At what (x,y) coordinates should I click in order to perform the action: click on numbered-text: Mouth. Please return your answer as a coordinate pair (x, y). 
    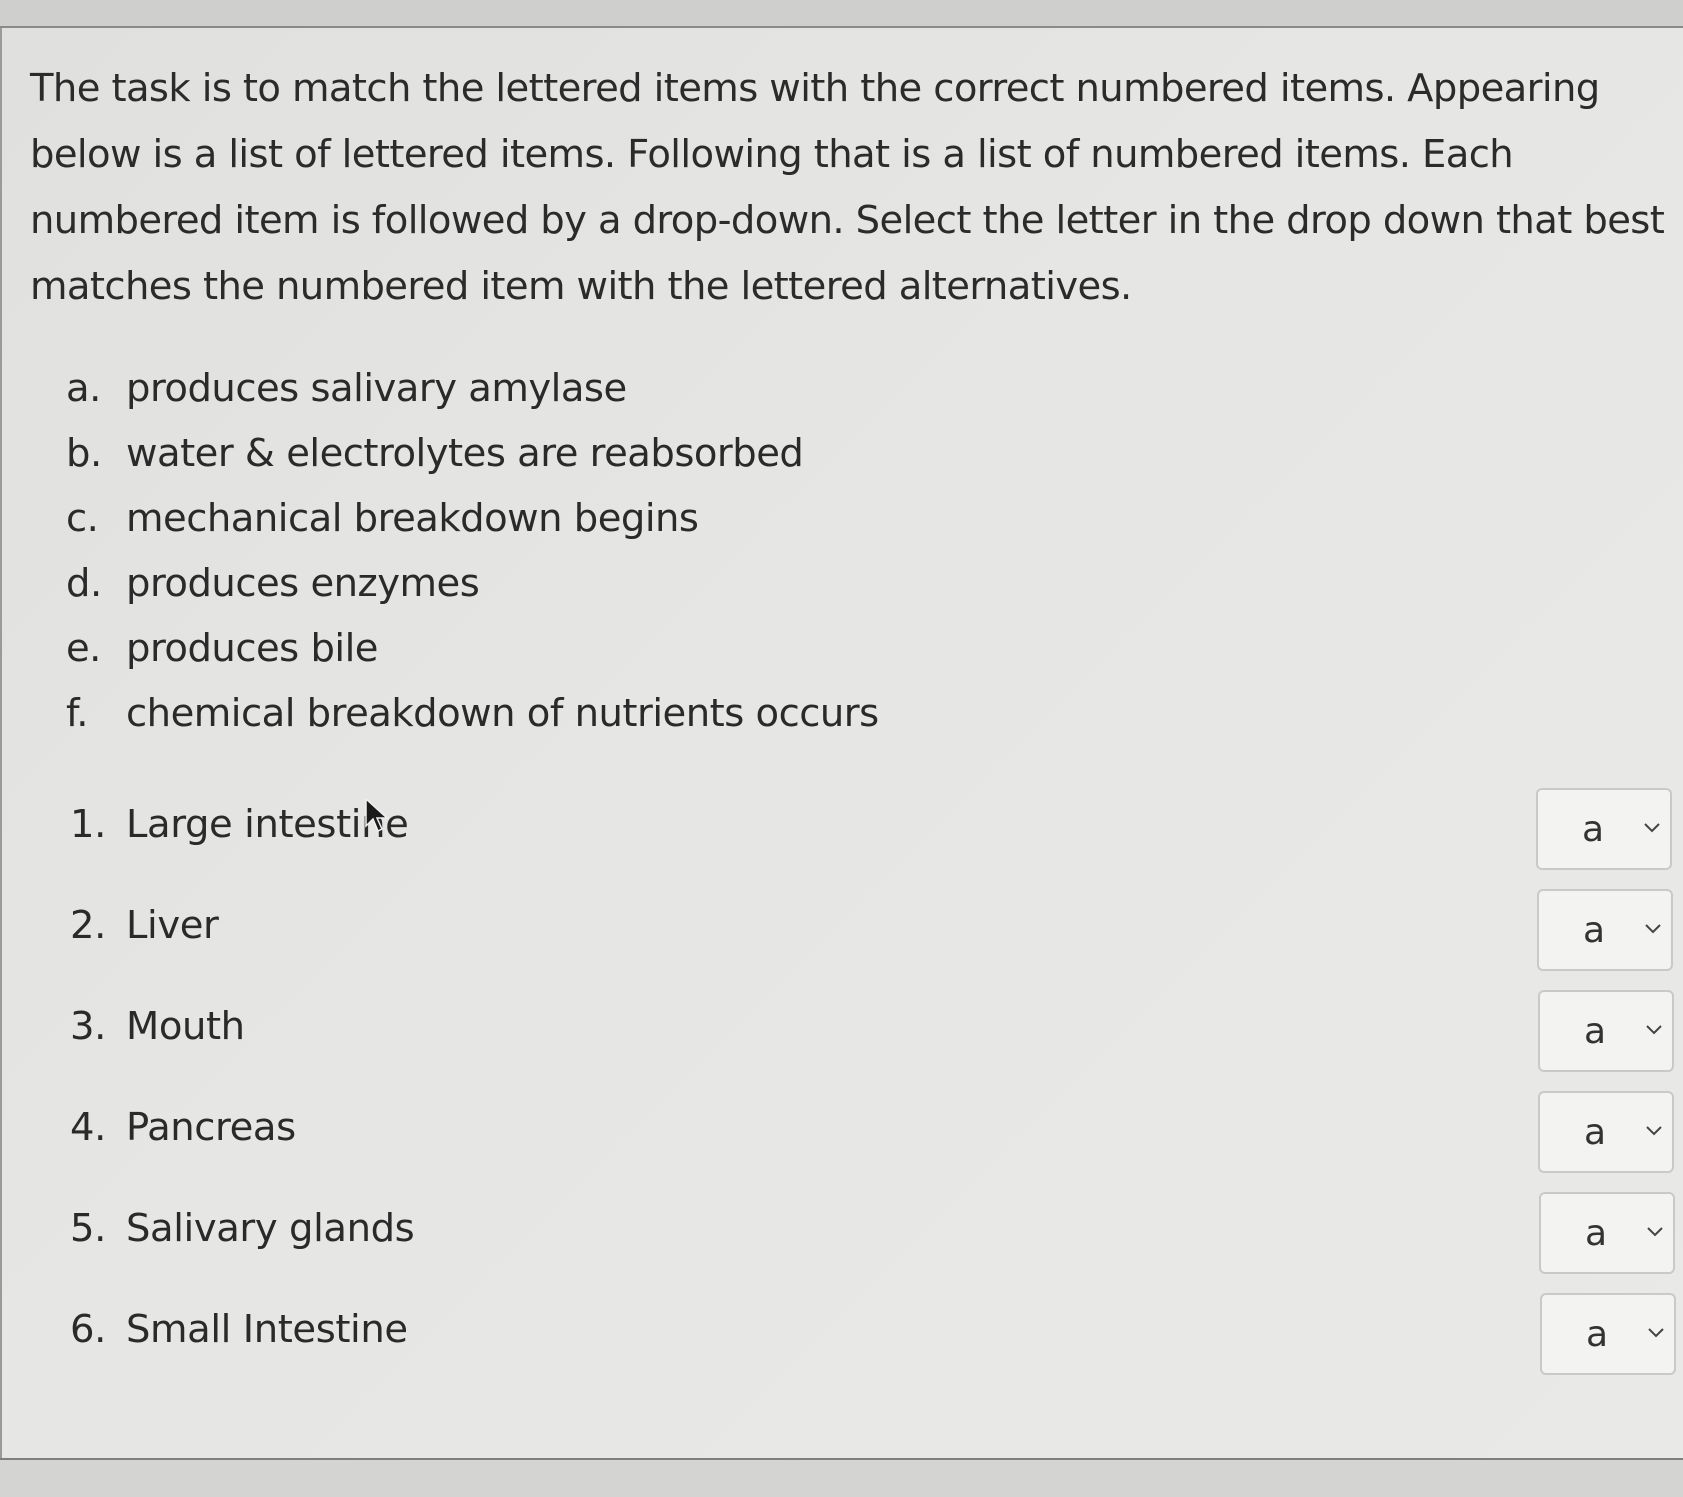
    Looking at the image, I should click on (185, 1026).